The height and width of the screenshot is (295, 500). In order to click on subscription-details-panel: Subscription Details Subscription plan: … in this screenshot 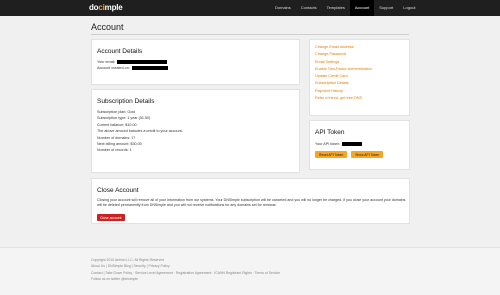, I will do `click(195, 131)`.